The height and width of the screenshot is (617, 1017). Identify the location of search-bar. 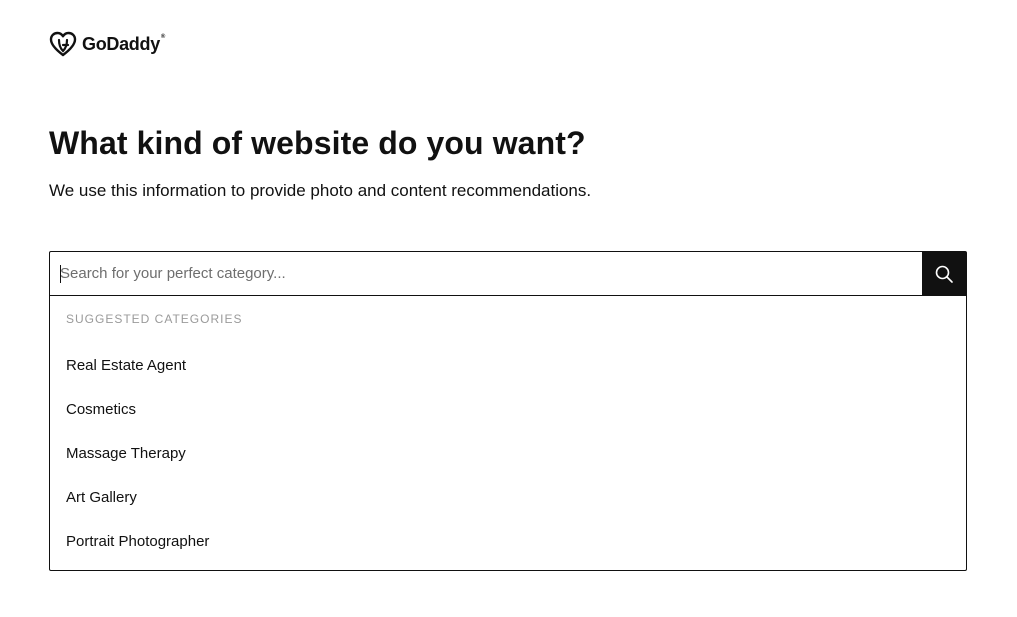
(508, 274).